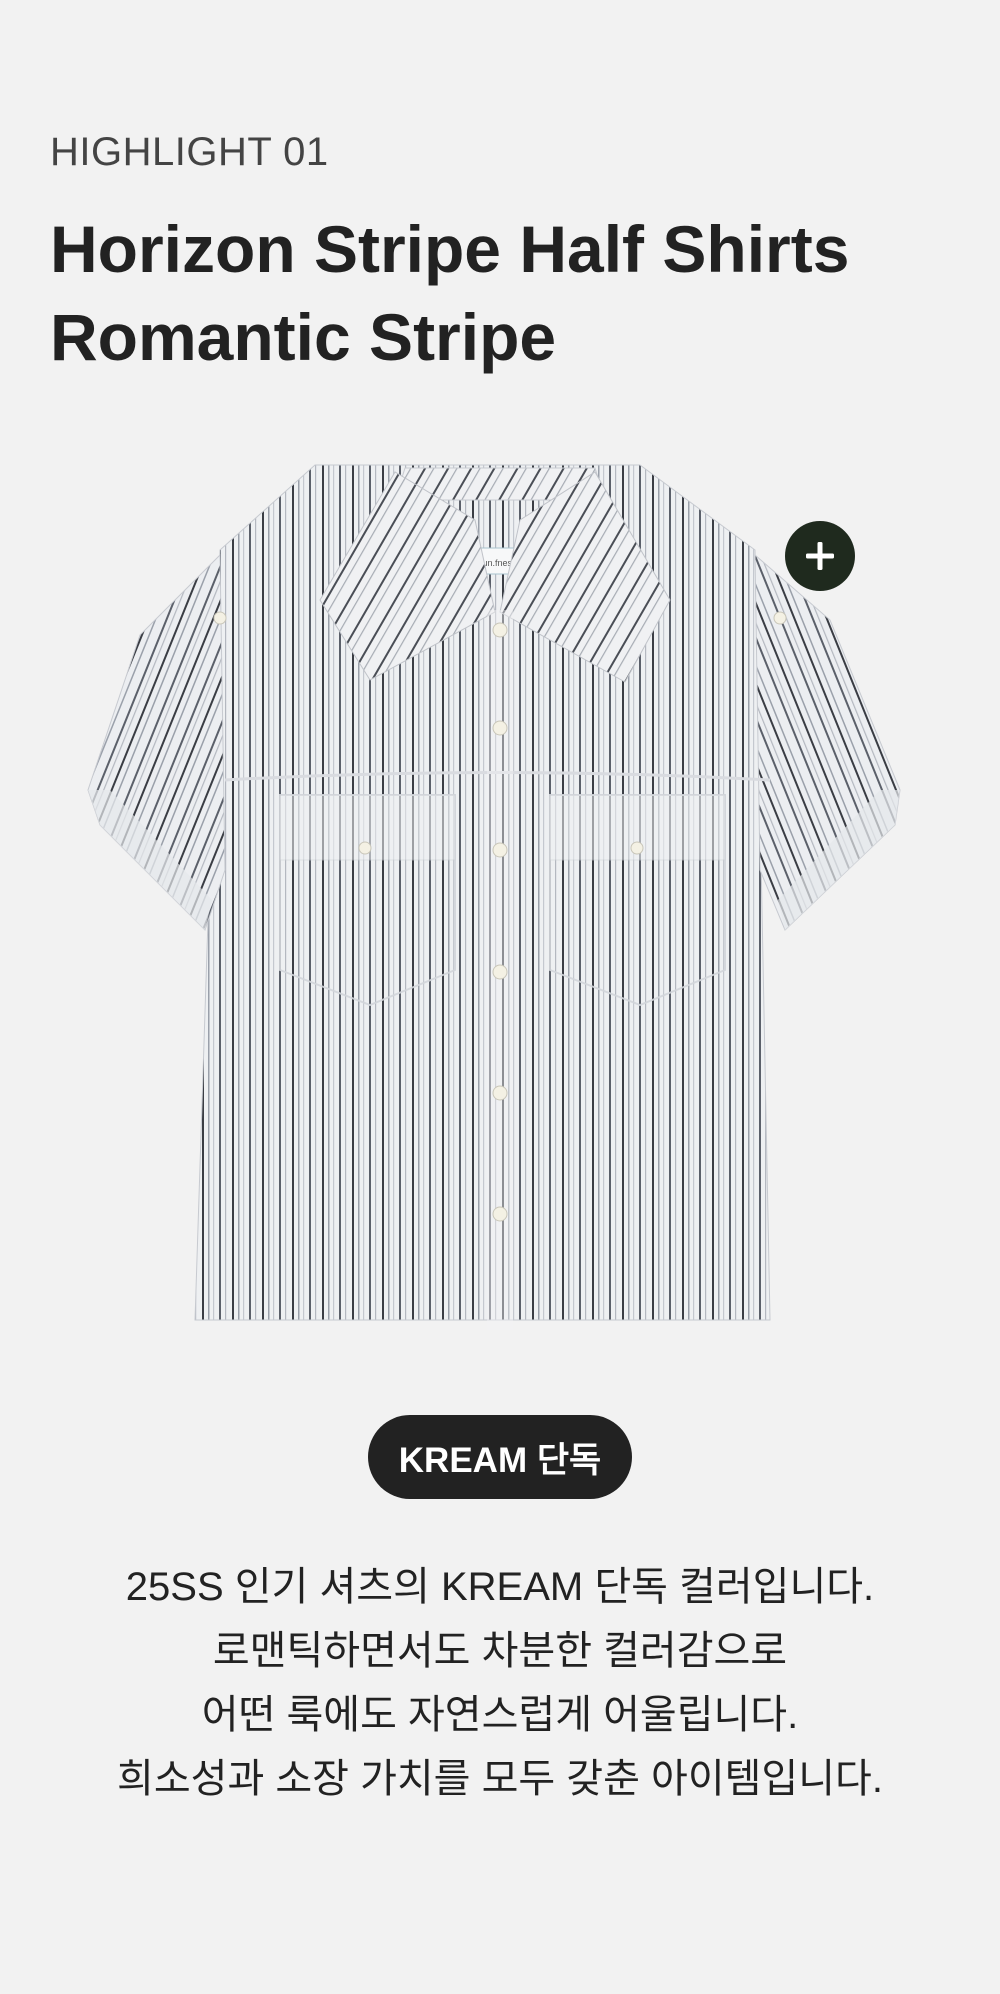  Describe the element at coordinates (303, 337) in the screenshot. I see `product-title-line-2: Romantic Stripe` at that location.